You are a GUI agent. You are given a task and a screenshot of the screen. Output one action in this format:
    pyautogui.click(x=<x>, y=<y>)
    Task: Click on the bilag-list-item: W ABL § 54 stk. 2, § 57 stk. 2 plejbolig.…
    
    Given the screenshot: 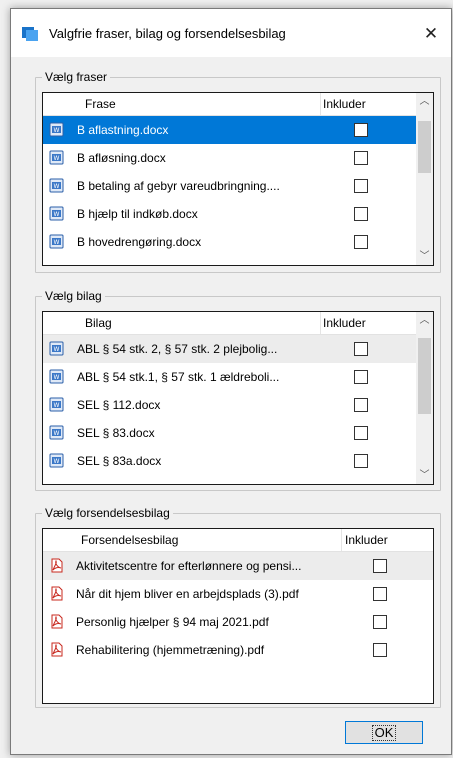 What is the action you would take?
    pyautogui.click(x=229, y=349)
    